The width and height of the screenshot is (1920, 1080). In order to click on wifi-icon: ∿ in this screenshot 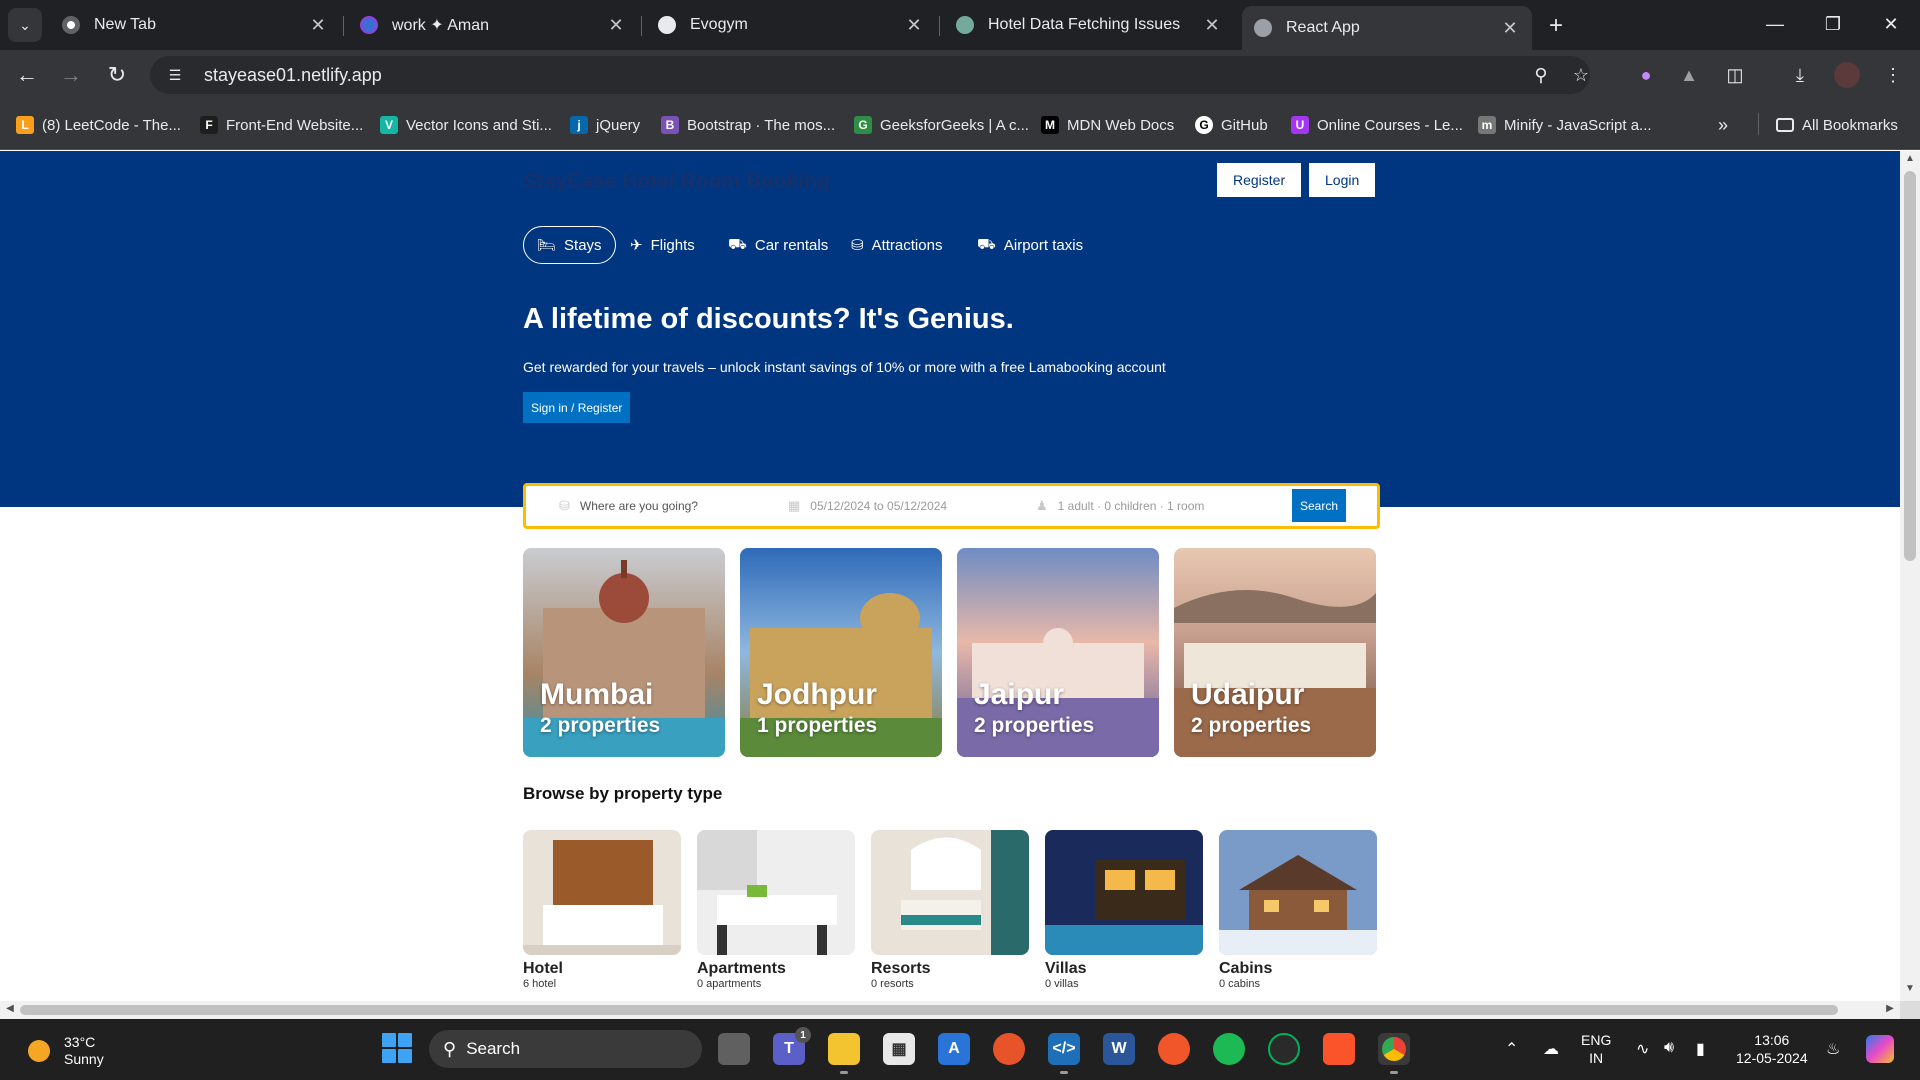, I will do `click(1642, 1049)`.